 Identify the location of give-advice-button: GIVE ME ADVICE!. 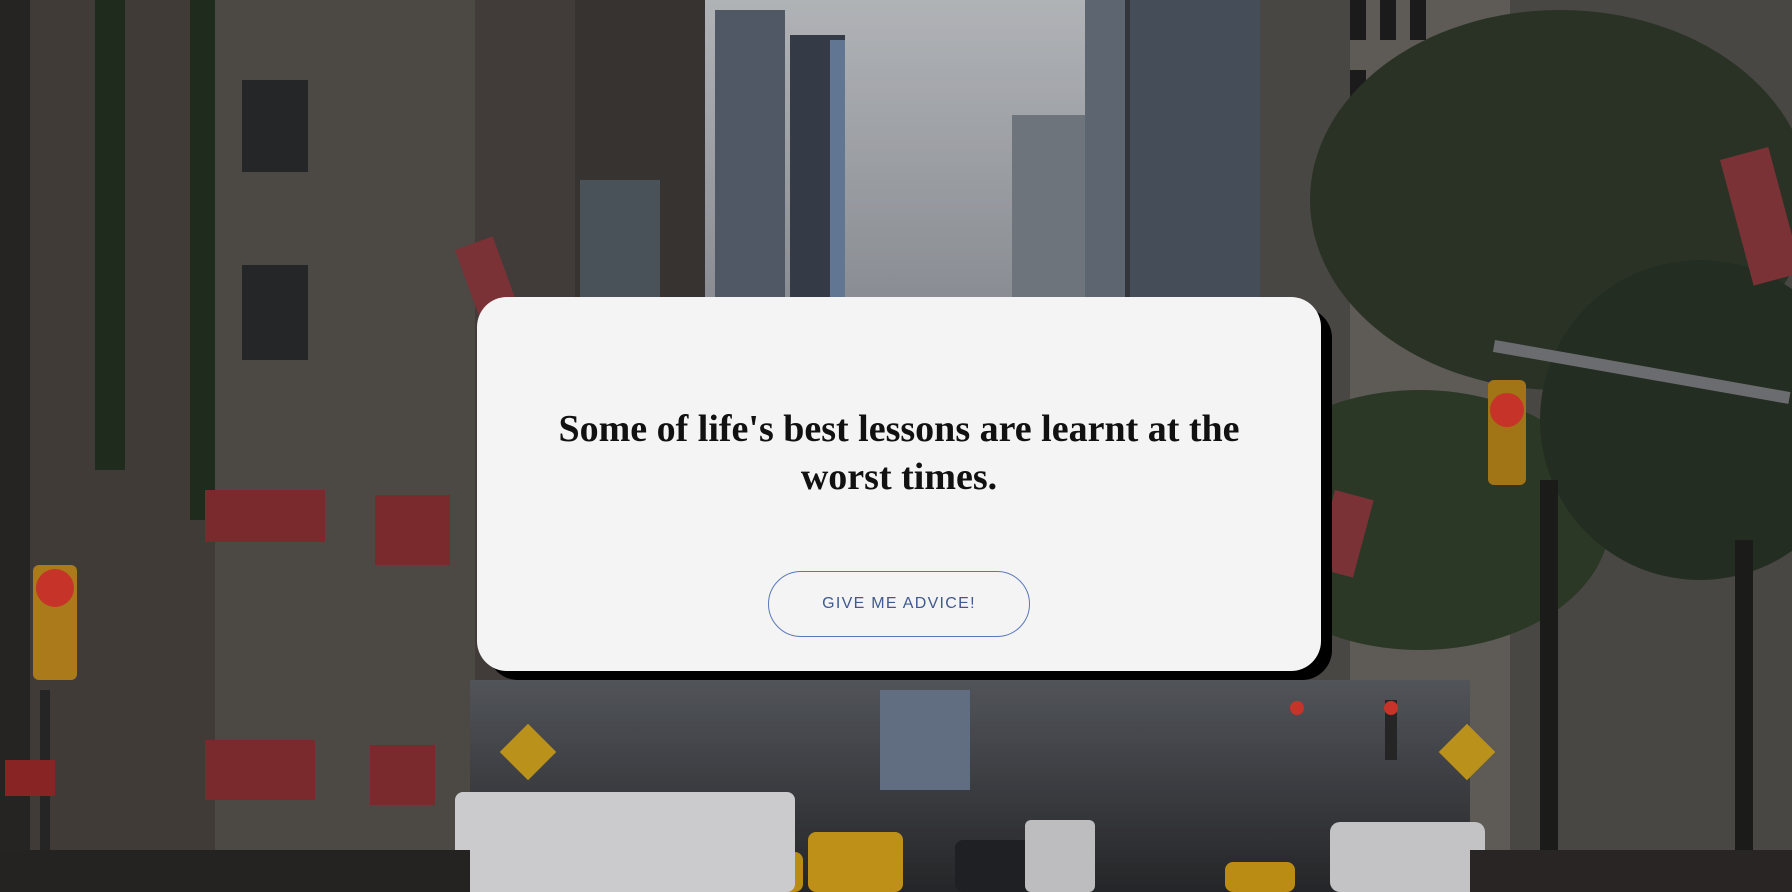
(899, 604).